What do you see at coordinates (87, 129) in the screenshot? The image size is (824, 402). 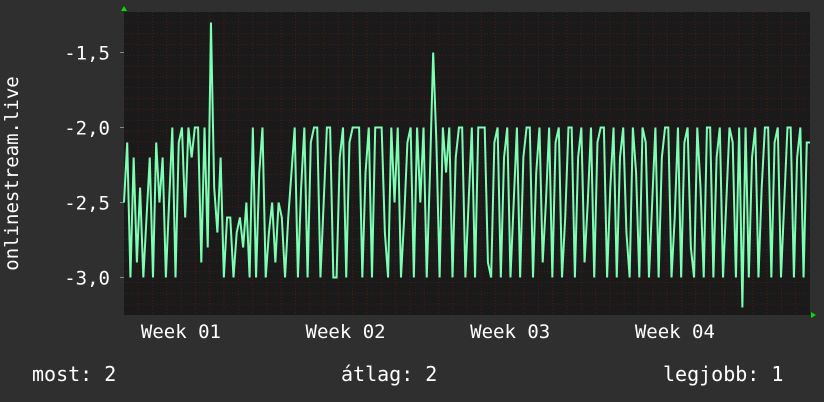 I see `y-tick-label: -2,0` at bounding box center [87, 129].